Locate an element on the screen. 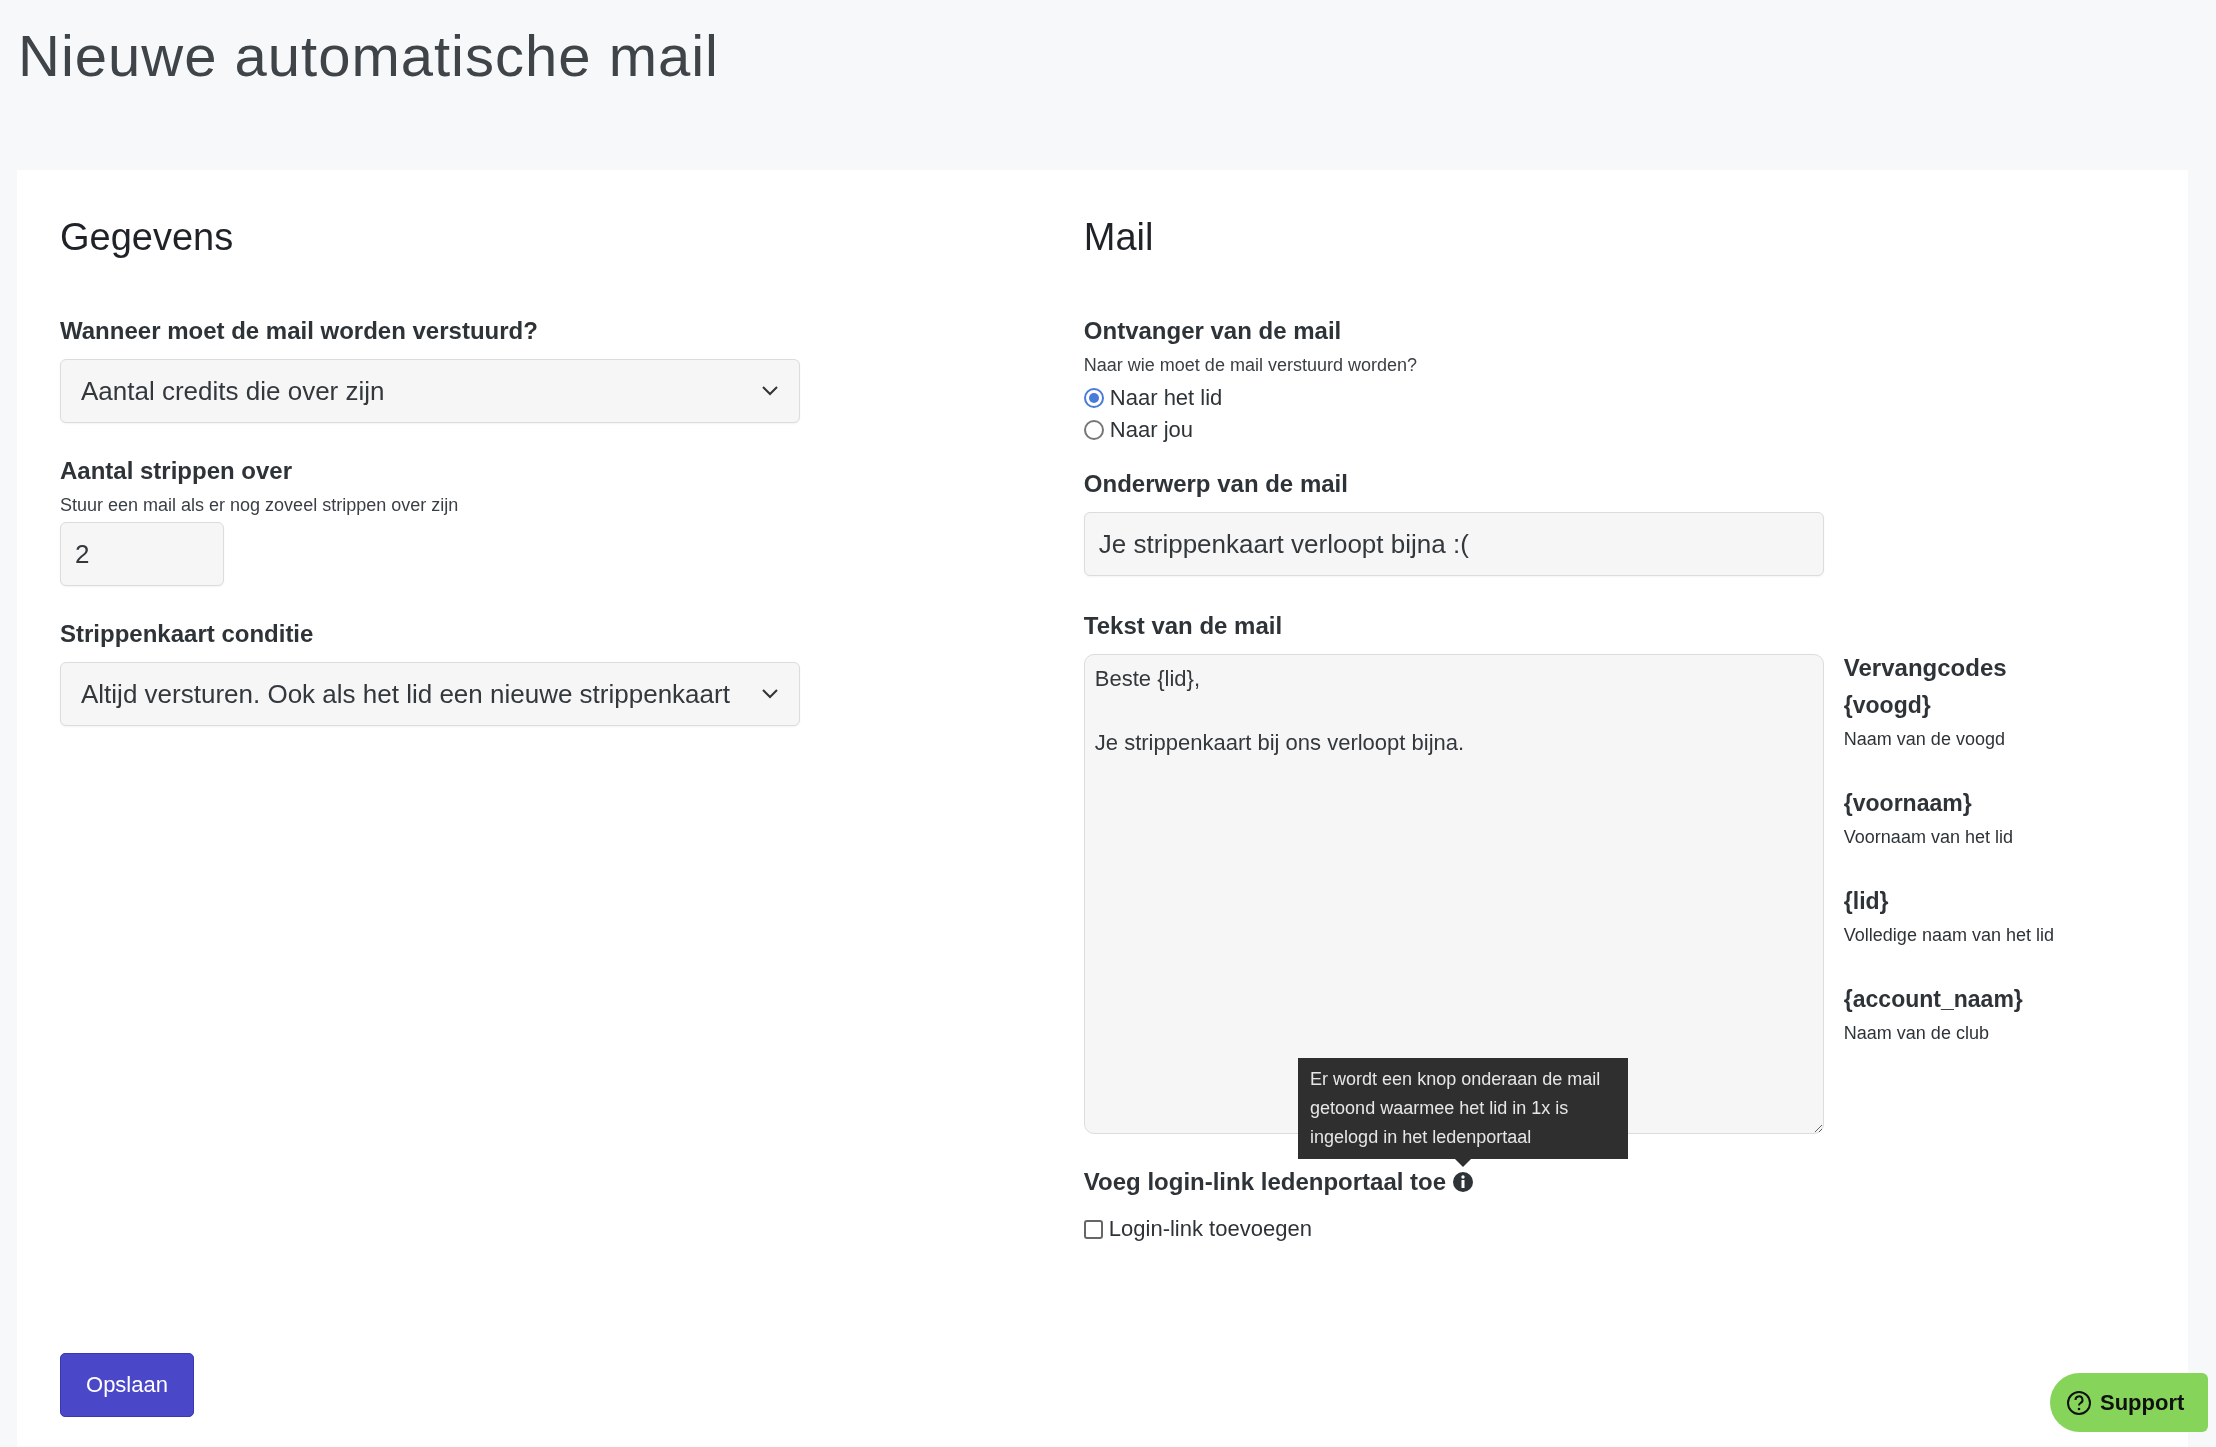 The image size is (2216, 1447). subject-input: Je strippenkaart verloopt bijna :( is located at coordinates (1453, 544).